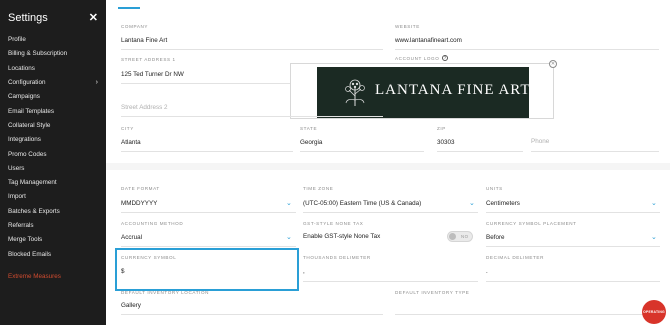  Describe the element at coordinates (144, 40) in the screenshot. I see `company-input: Lantana Fine Art` at that location.